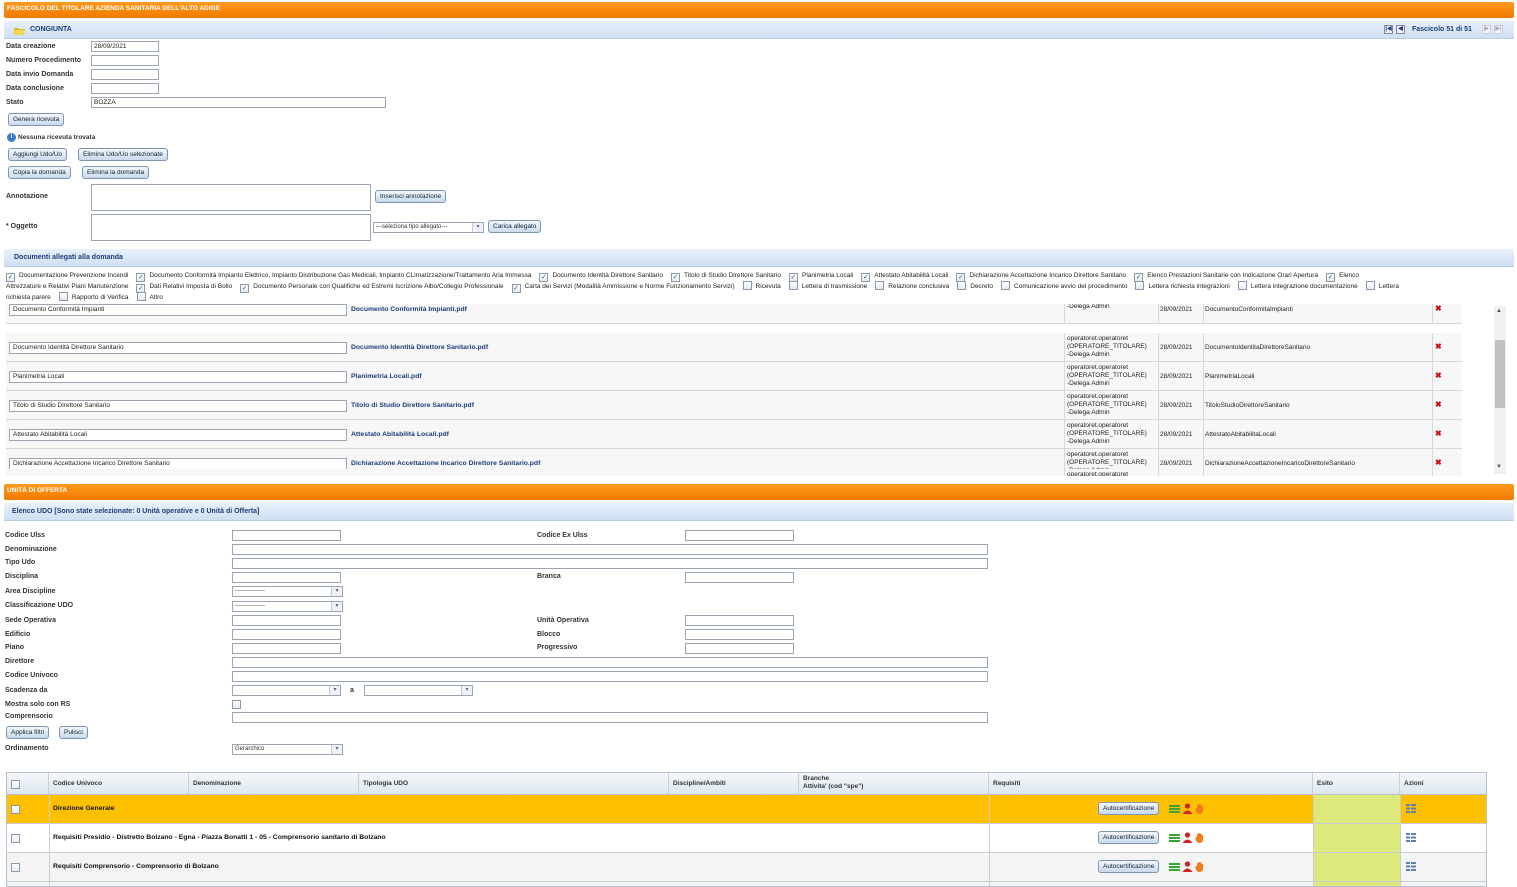  Describe the element at coordinates (286, 634) in the screenshot. I see `edificio-input` at that location.